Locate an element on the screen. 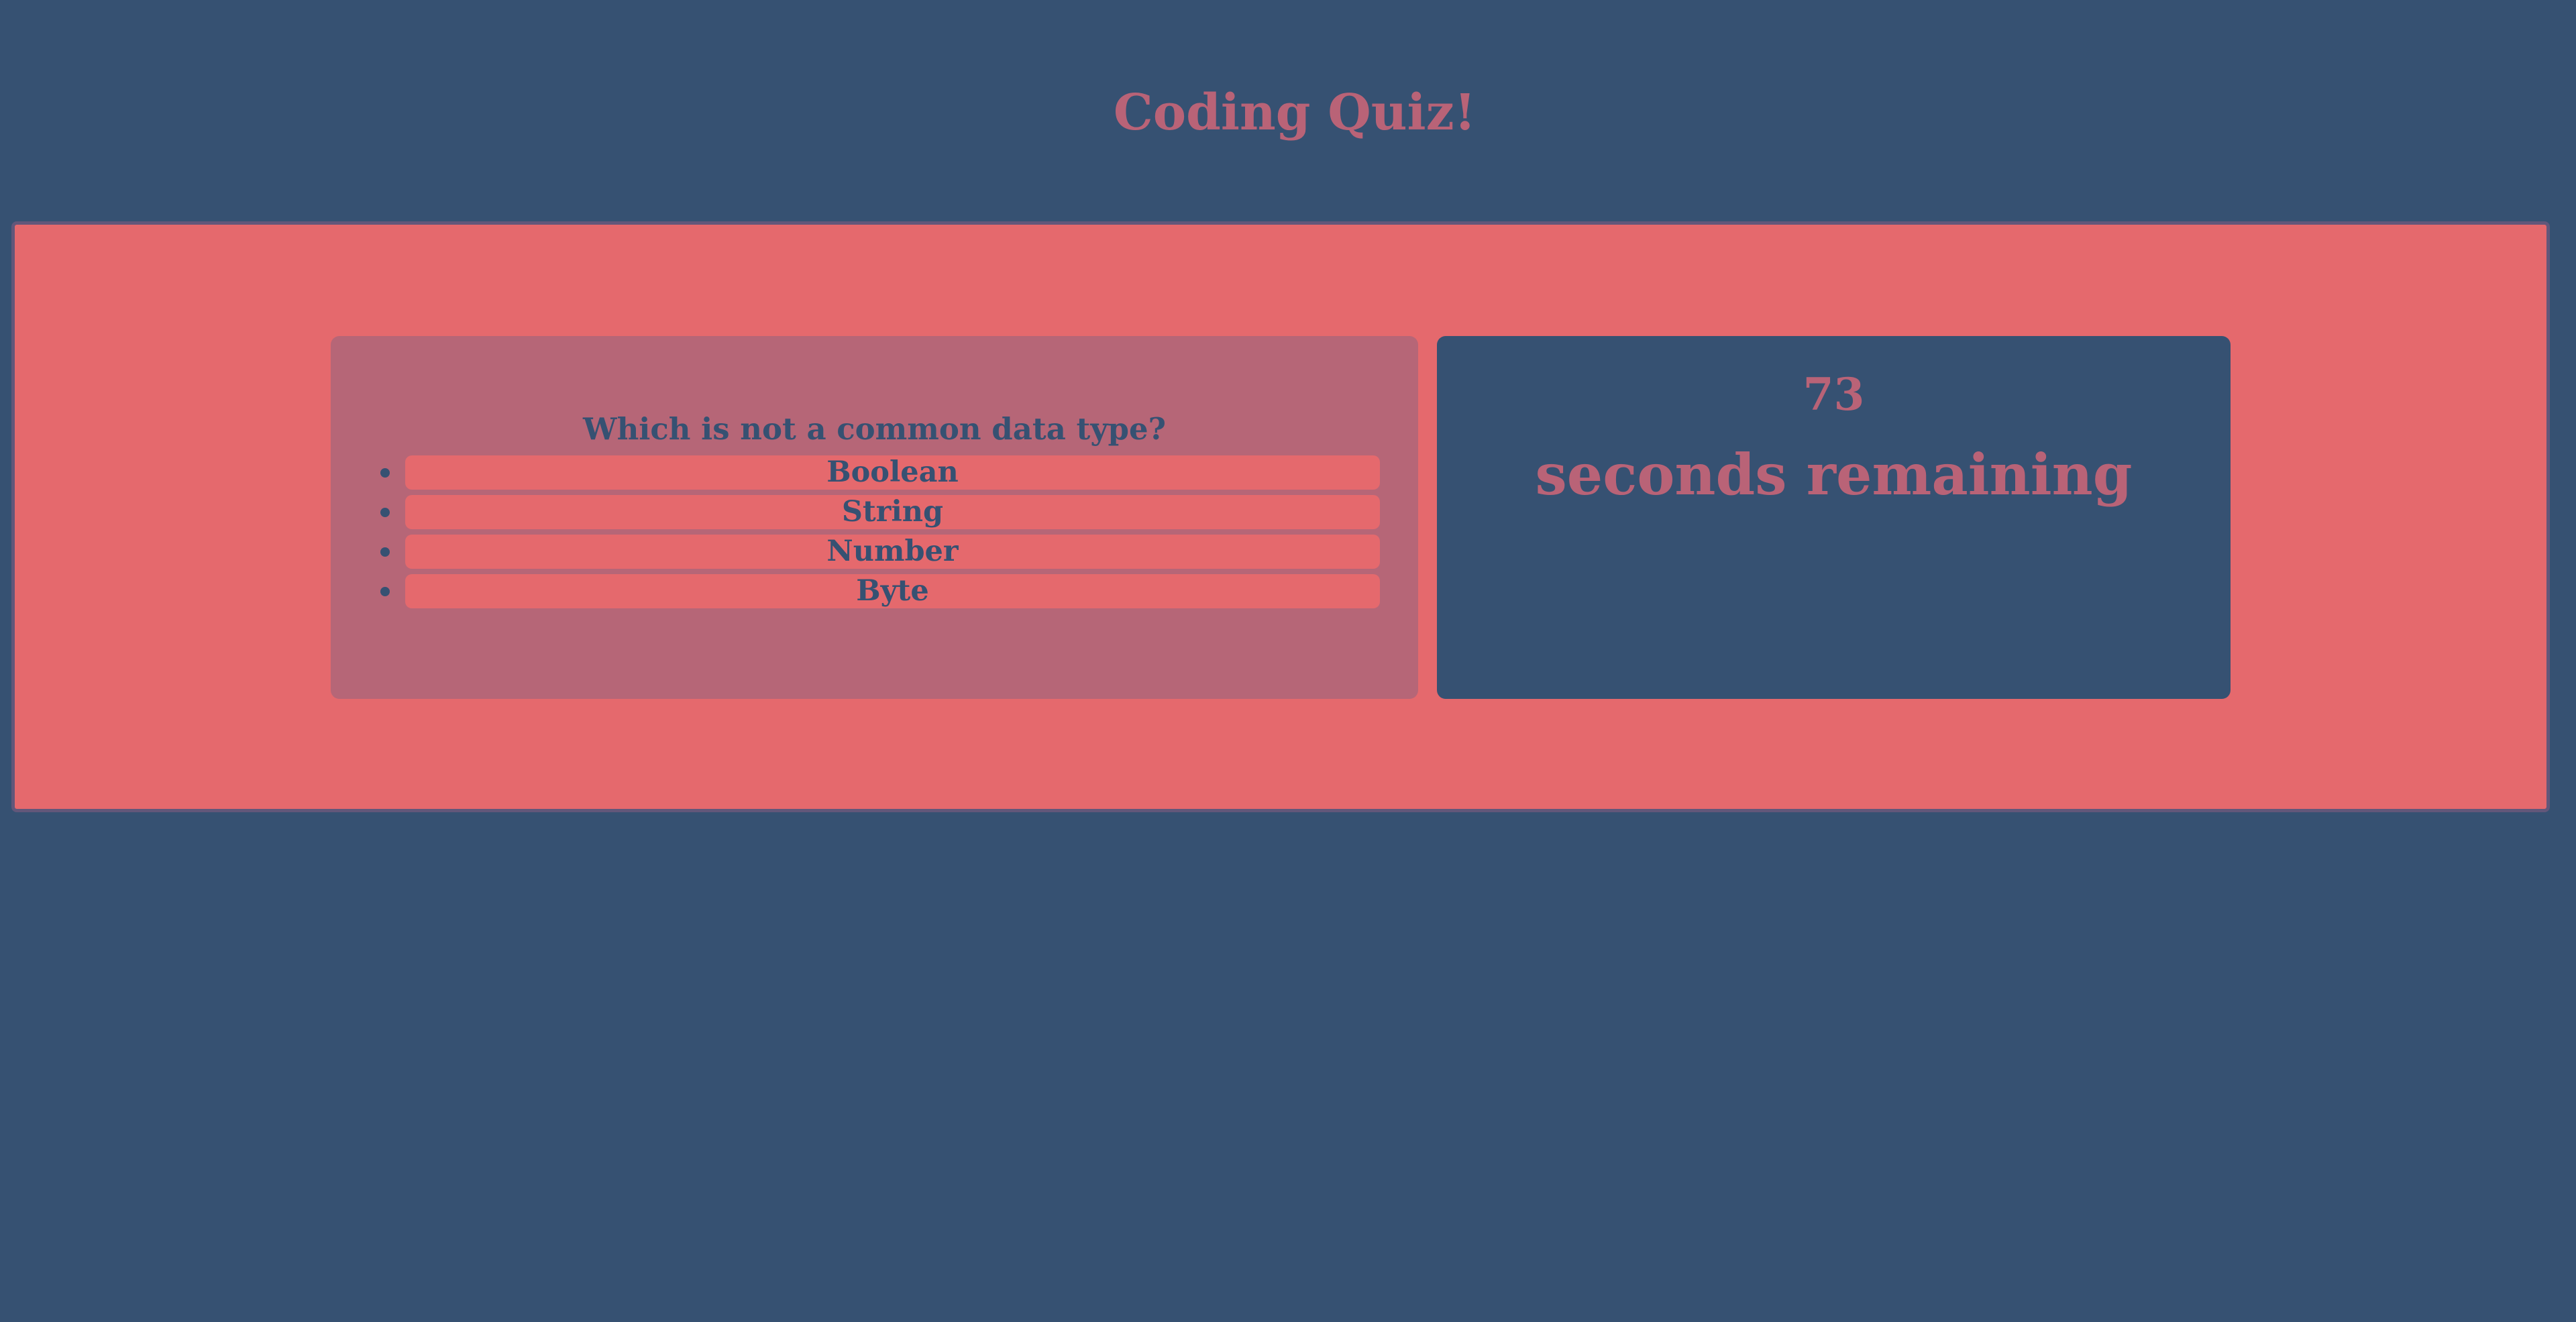  timer-label: seconds remaining is located at coordinates (1834, 474).